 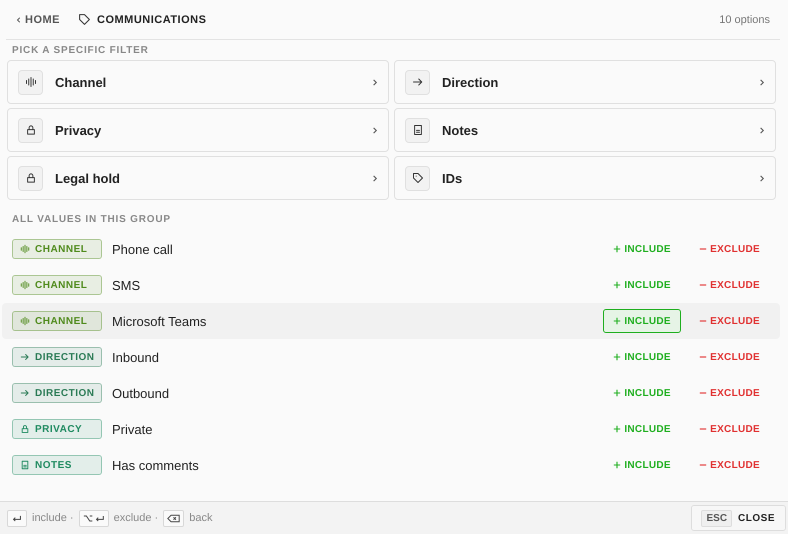 I want to click on filter-label: Legal hold, so click(x=88, y=178).